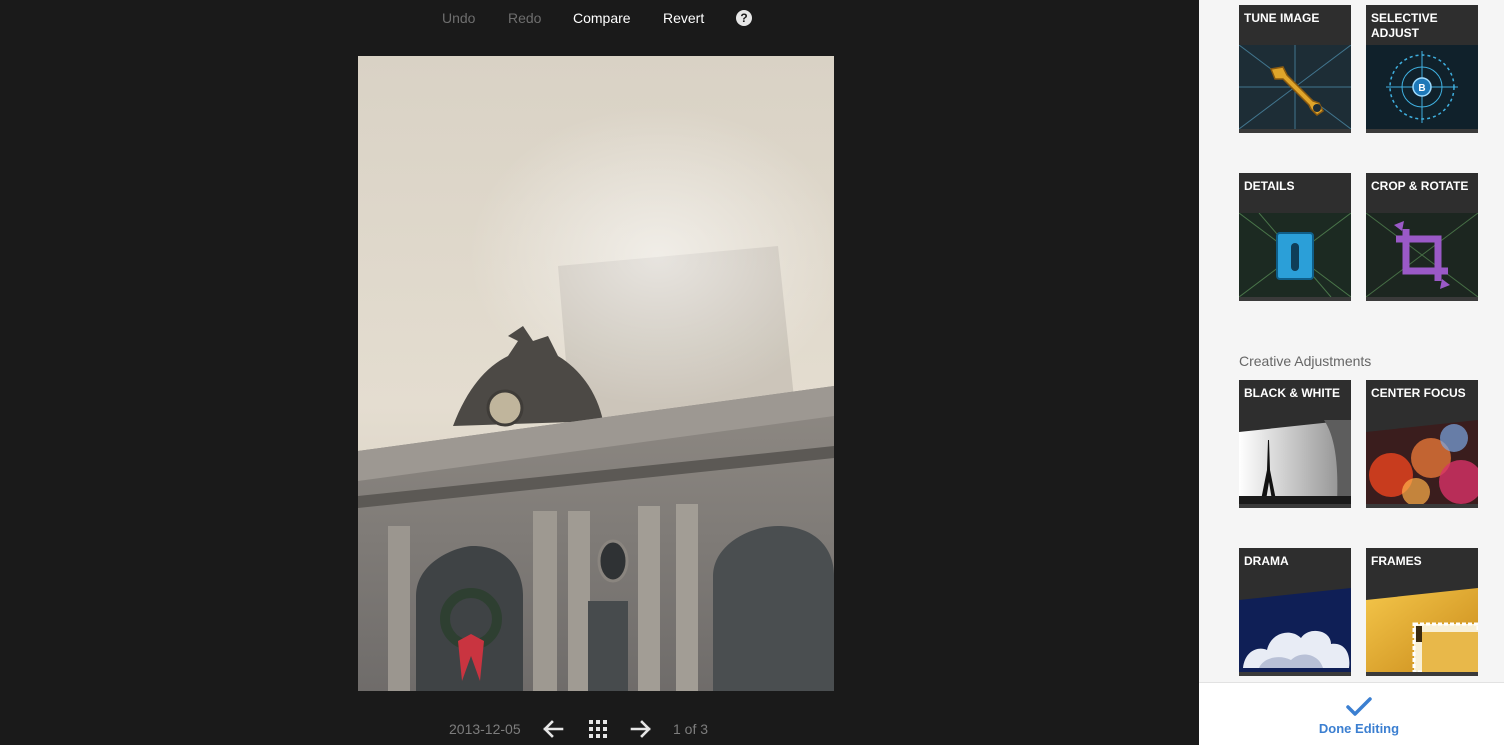 The image size is (1504, 745). What do you see at coordinates (553, 729) in the screenshot?
I see `arrow-left-icon` at bounding box center [553, 729].